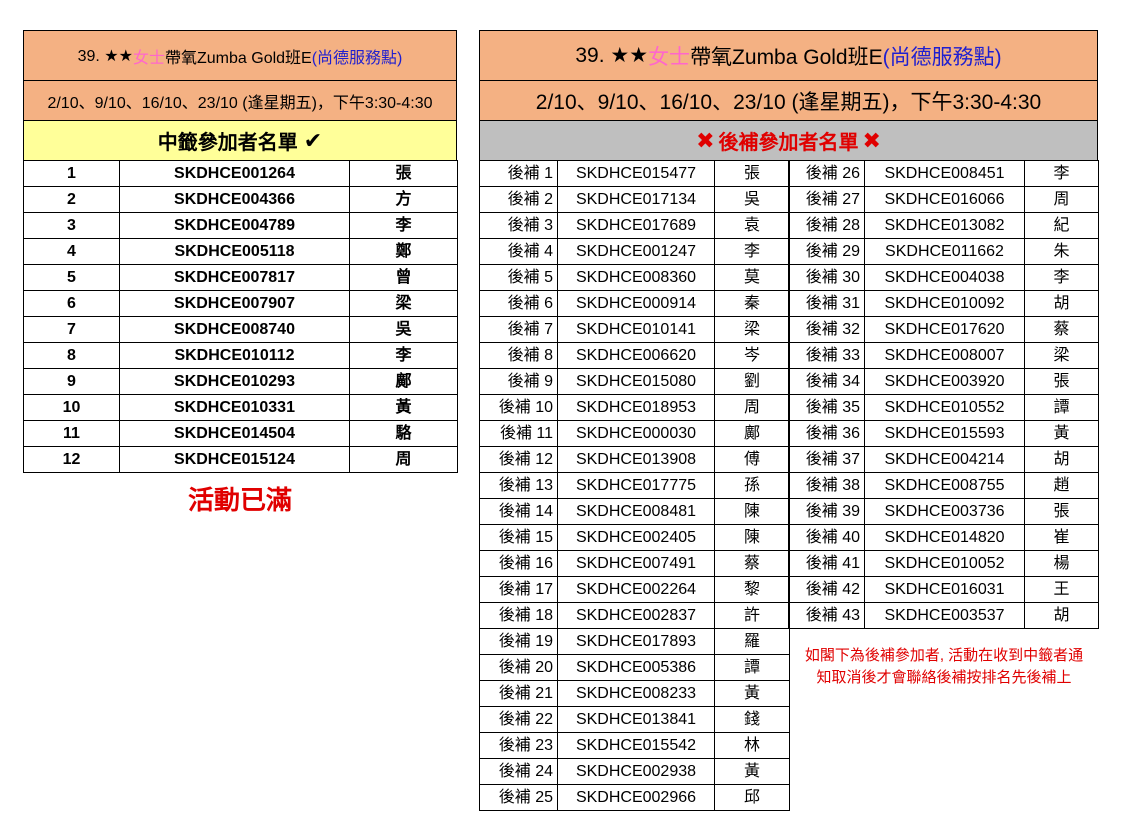  Describe the element at coordinates (238, 58) in the screenshot. I see `title-main: 帶氧Zumba Gold班E` at that location.